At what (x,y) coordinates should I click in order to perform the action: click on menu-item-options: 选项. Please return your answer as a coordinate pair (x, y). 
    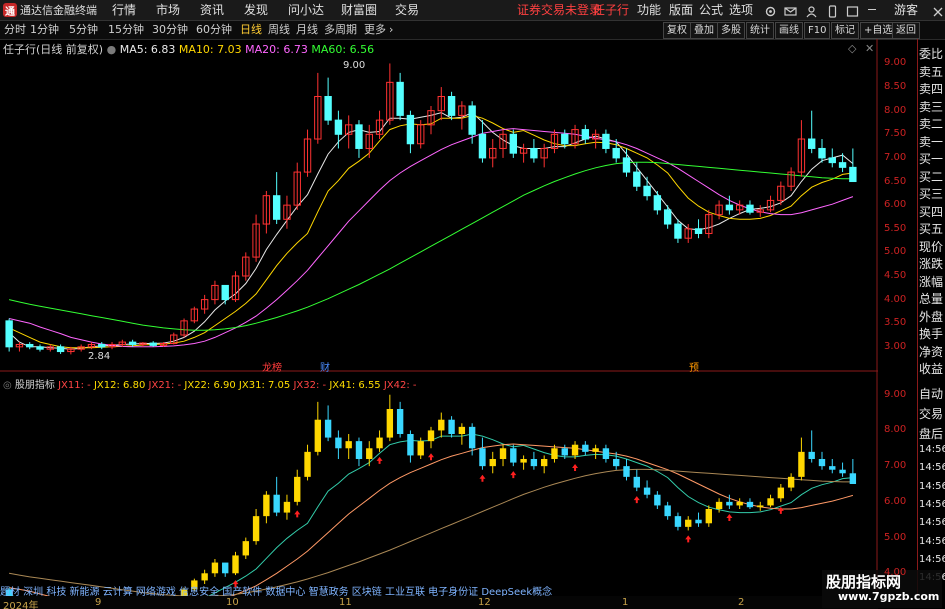
    Looking at the image, I should click on (741, 10).